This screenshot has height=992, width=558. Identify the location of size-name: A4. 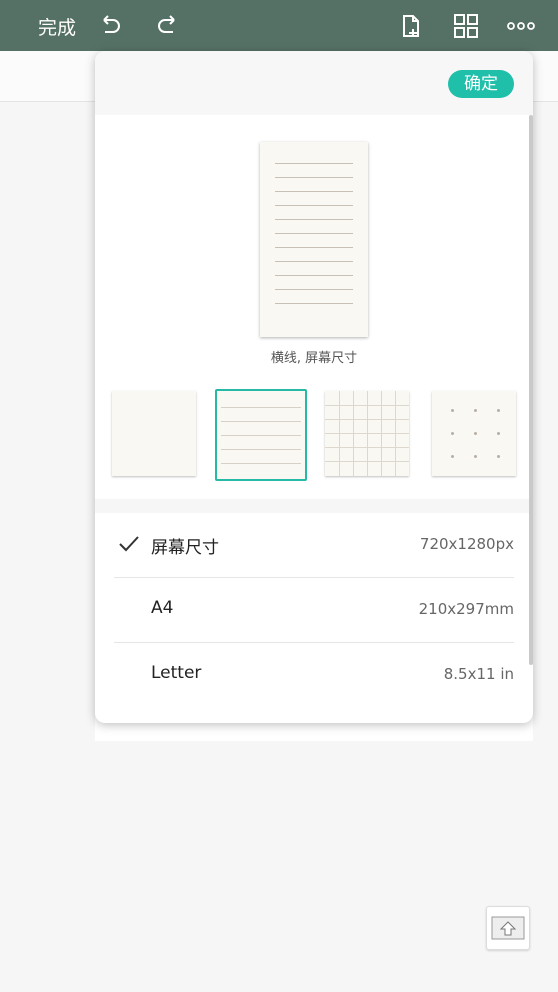
(162, 608).